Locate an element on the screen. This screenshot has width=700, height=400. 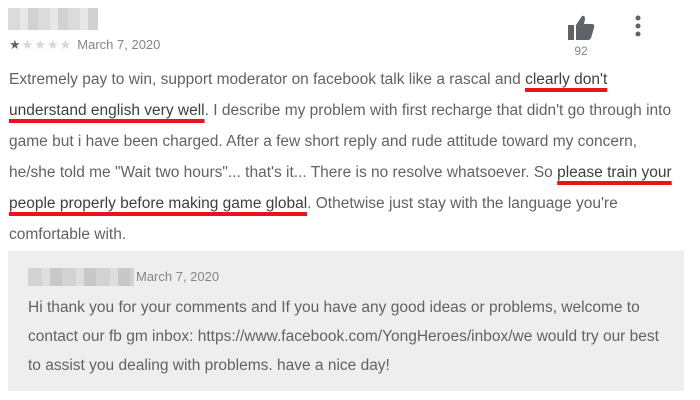
reviewer-name-redacted is located at coordinates (53, 19).